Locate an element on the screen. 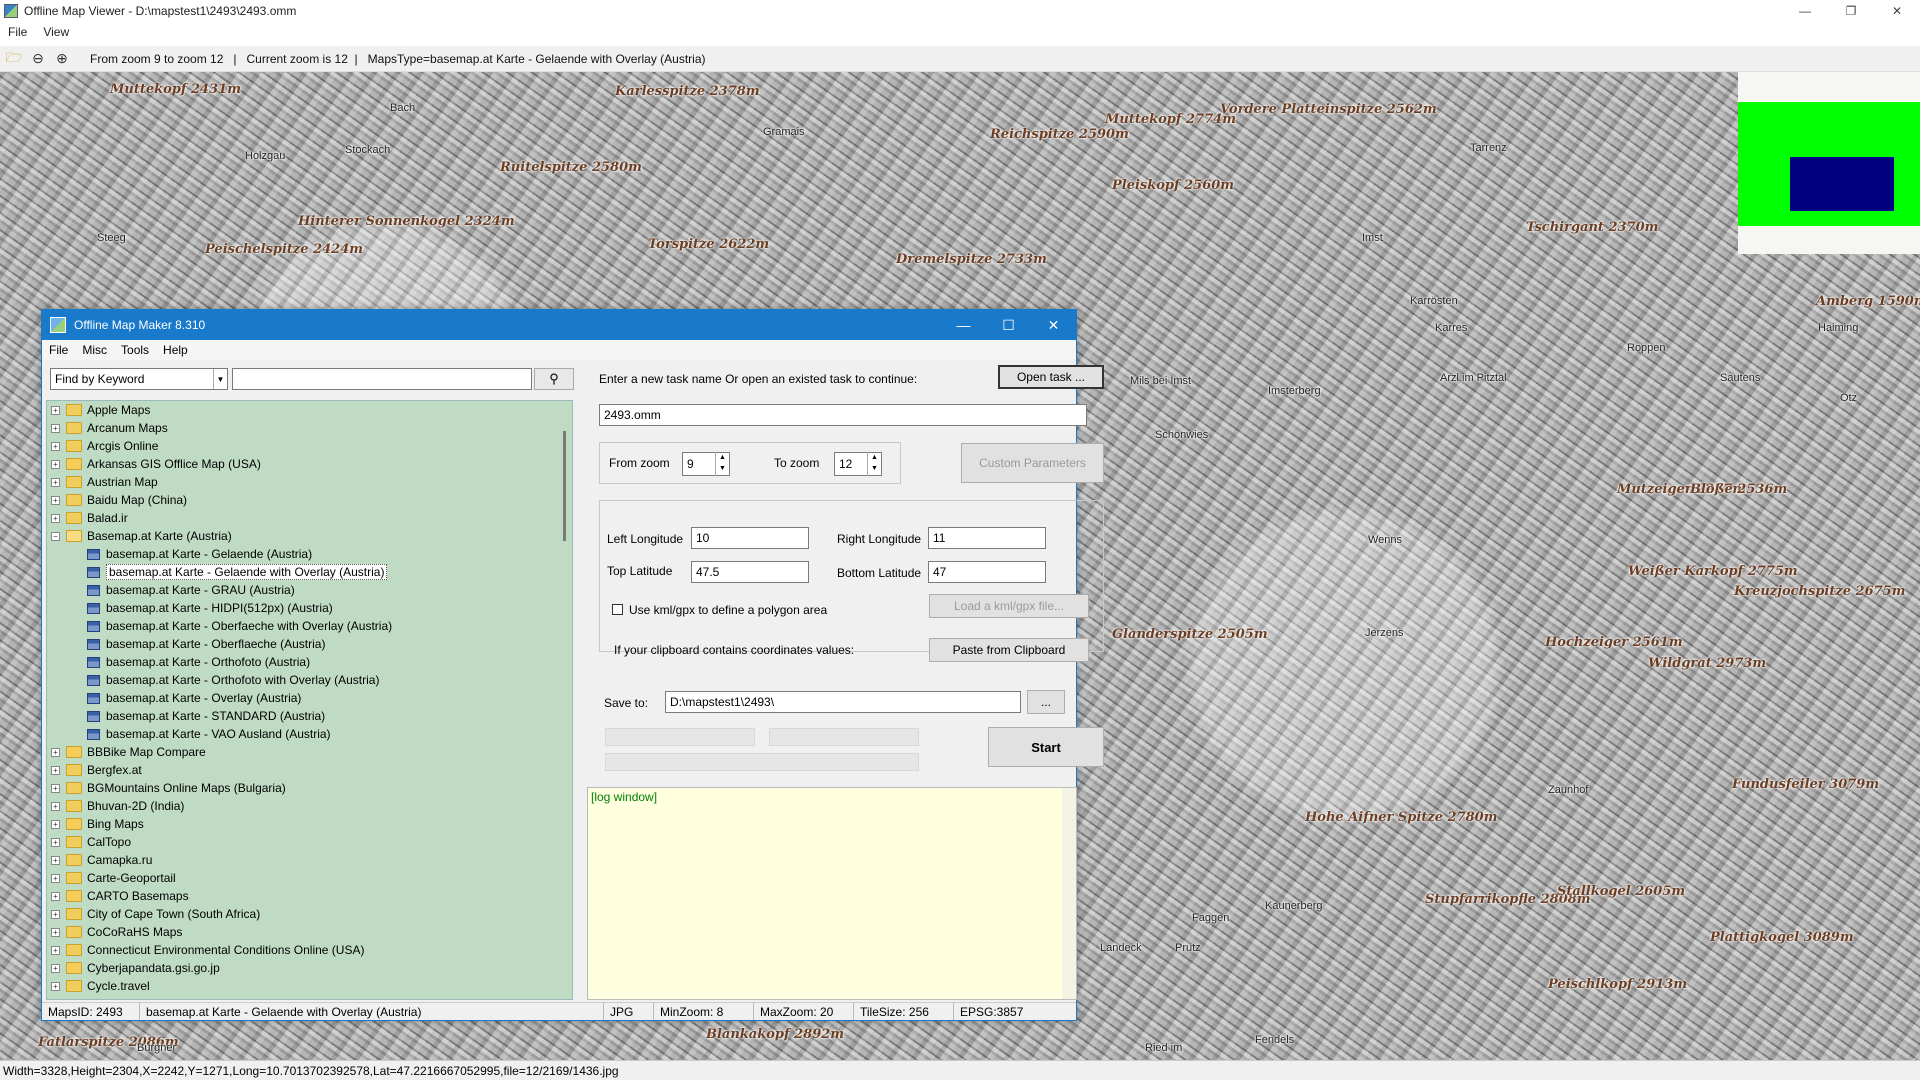 The image size is (1920, 1080). from-zoom-spin: ▲ ▼ is located at coordinates (722, 464).